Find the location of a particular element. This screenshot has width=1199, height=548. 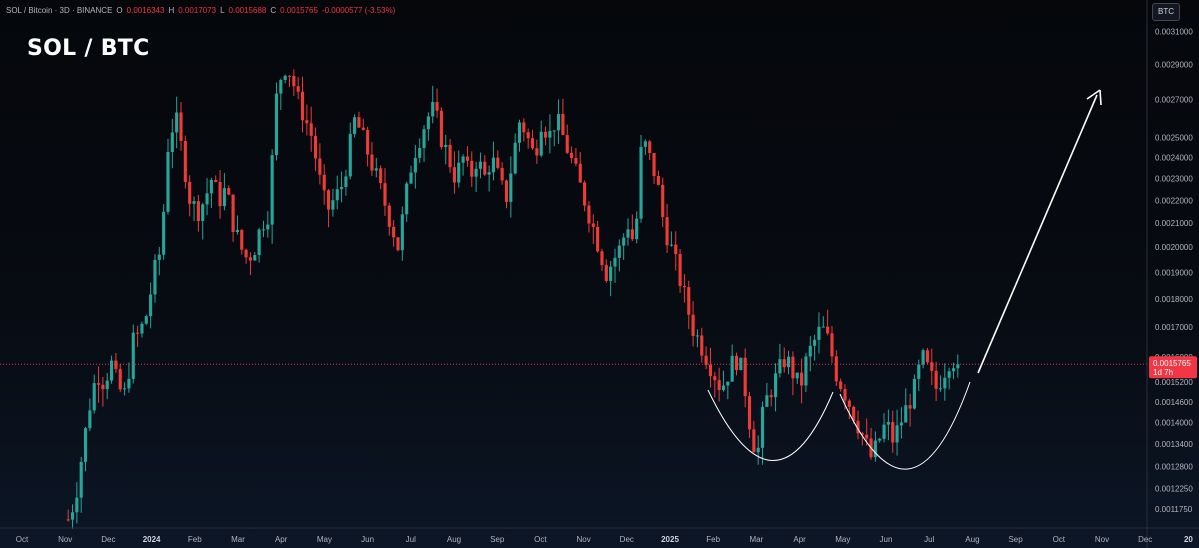

x-tick-label: 2024 is located at coordinates (152, 539).